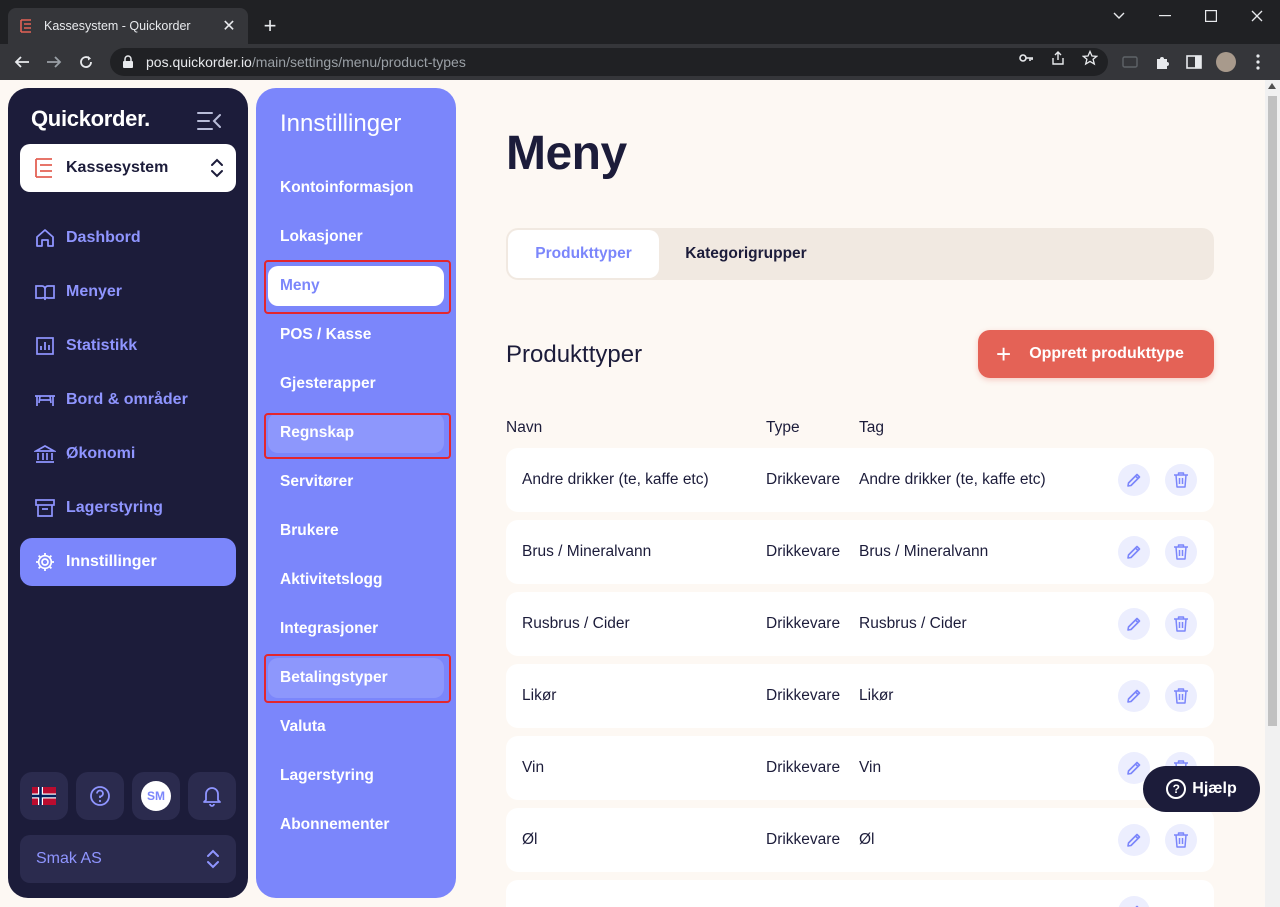 The width and height of the screenshot is (1280, 907). I want to click on tab-kategorigrupper: Kategorigrupper, so click(746, 254).